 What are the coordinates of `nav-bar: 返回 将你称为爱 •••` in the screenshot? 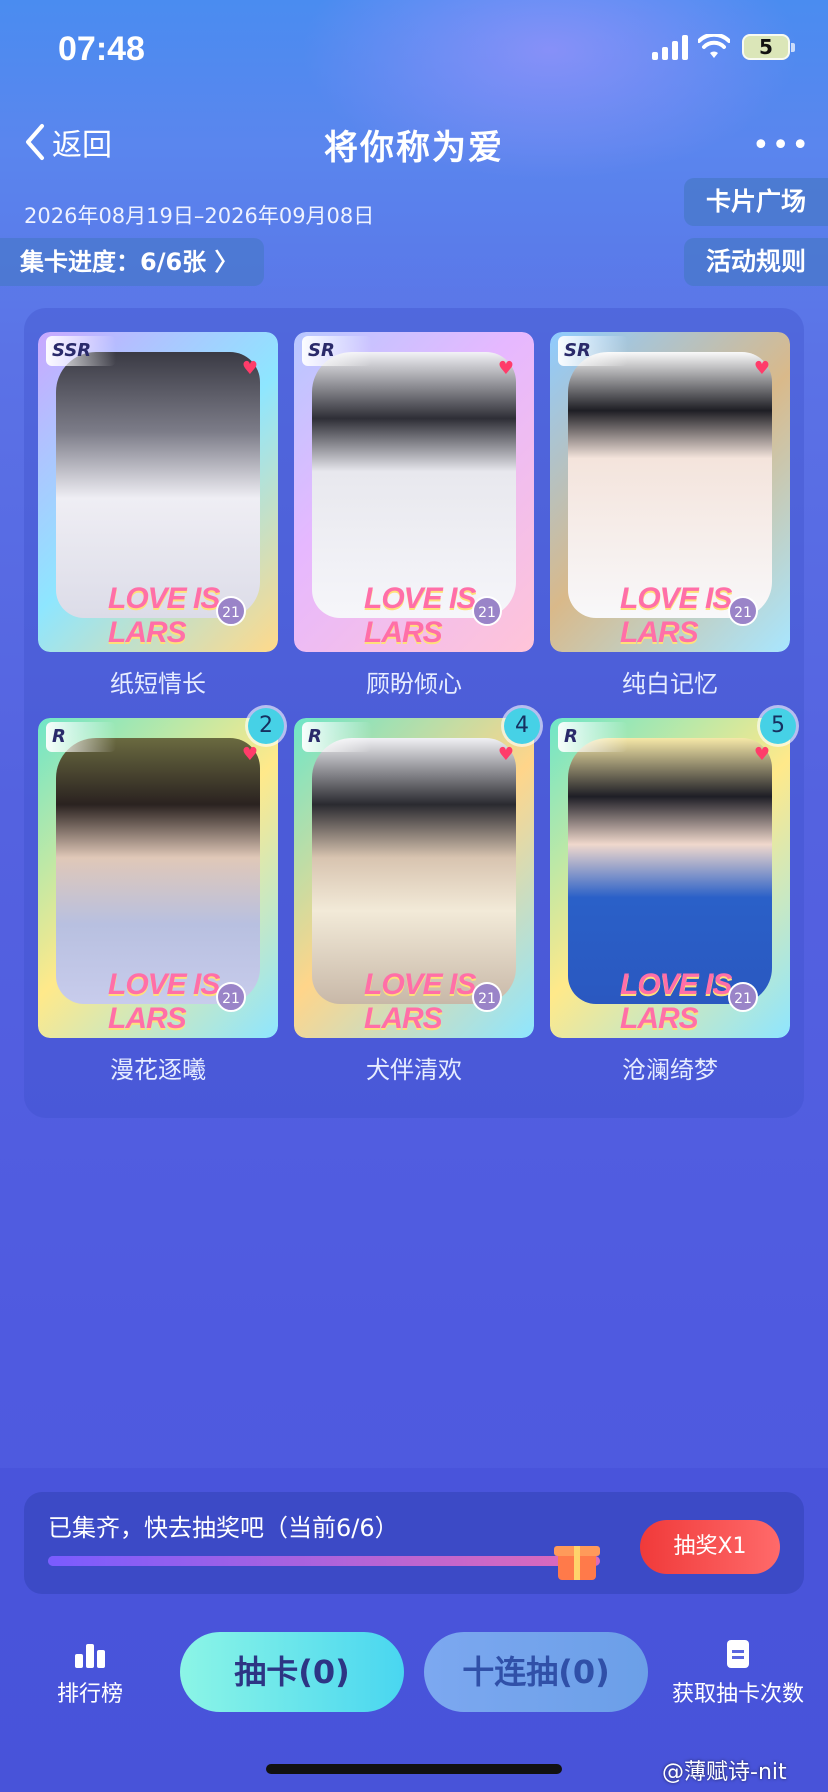 It's located at (414, 141).